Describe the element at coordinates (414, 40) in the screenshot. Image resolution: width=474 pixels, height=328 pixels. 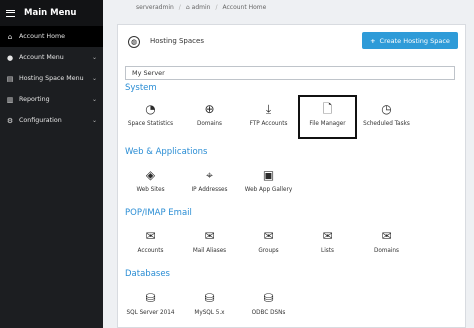
I see `create-button-label: Create Hosting Space` at that location.